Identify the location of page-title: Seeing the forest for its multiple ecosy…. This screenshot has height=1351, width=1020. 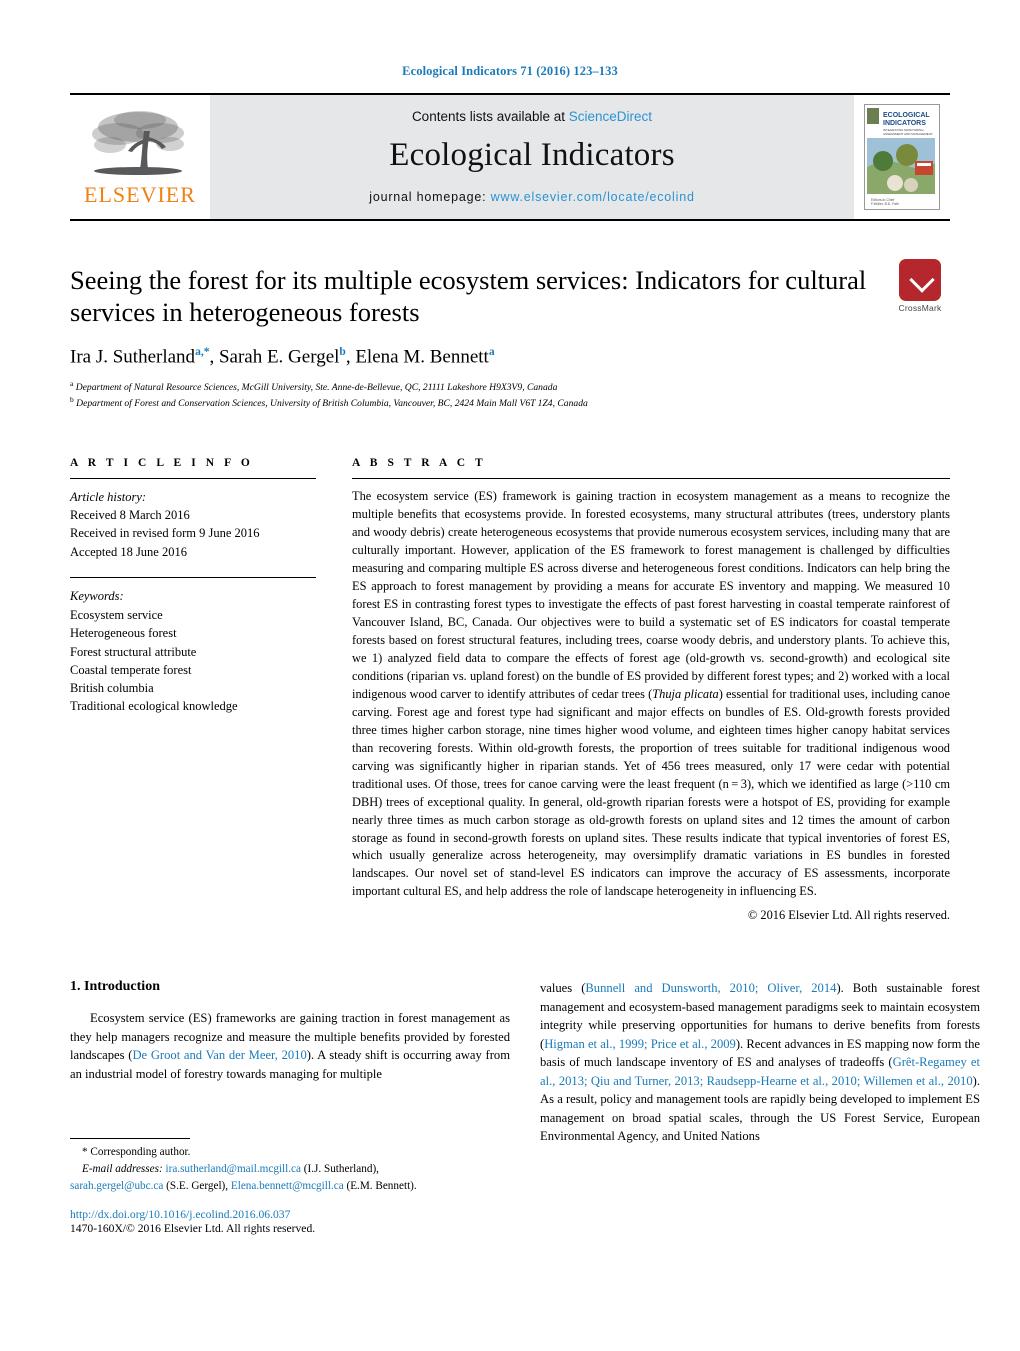
(468, 296).